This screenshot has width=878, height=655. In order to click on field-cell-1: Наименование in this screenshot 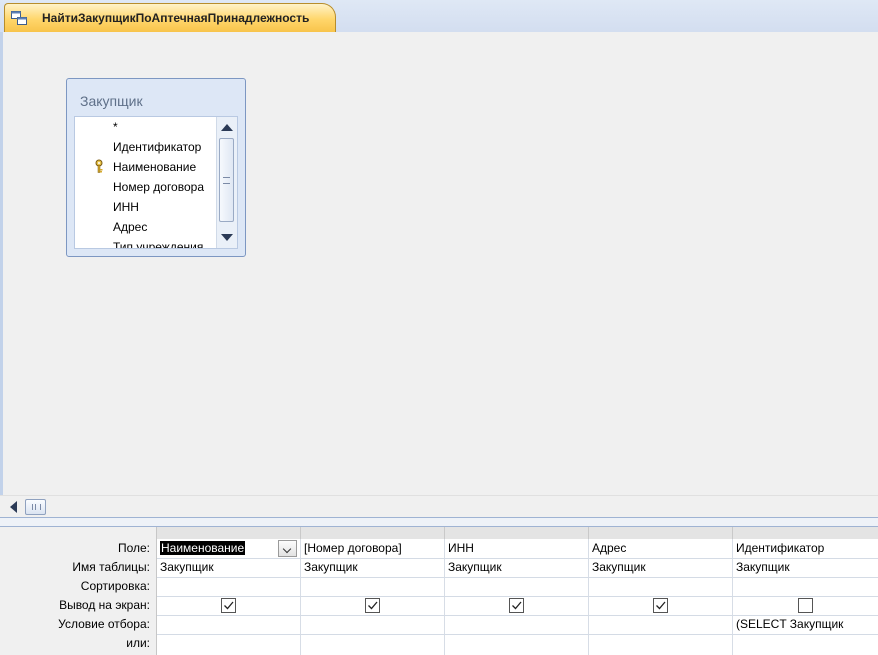, I will do `click(203, 548)`.